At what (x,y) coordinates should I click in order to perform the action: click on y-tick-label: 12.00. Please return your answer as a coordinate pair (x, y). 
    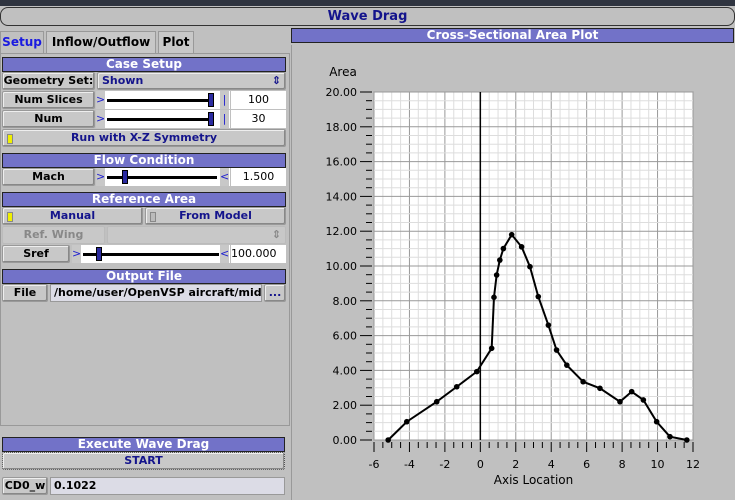
    Looking at the image, I should click on (342, 231).